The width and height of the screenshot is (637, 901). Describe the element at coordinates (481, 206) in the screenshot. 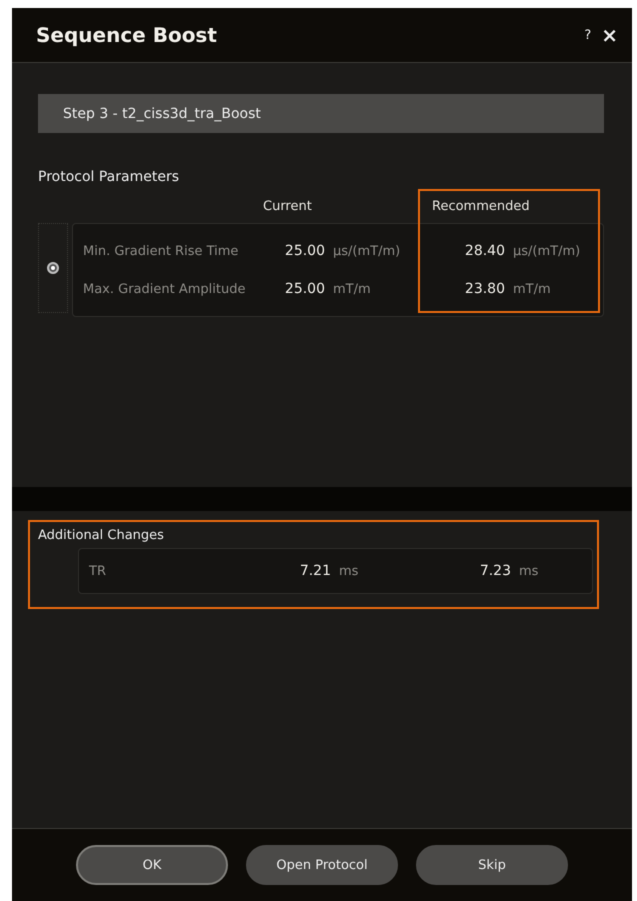

I see `column-header: Recommended` at that location.